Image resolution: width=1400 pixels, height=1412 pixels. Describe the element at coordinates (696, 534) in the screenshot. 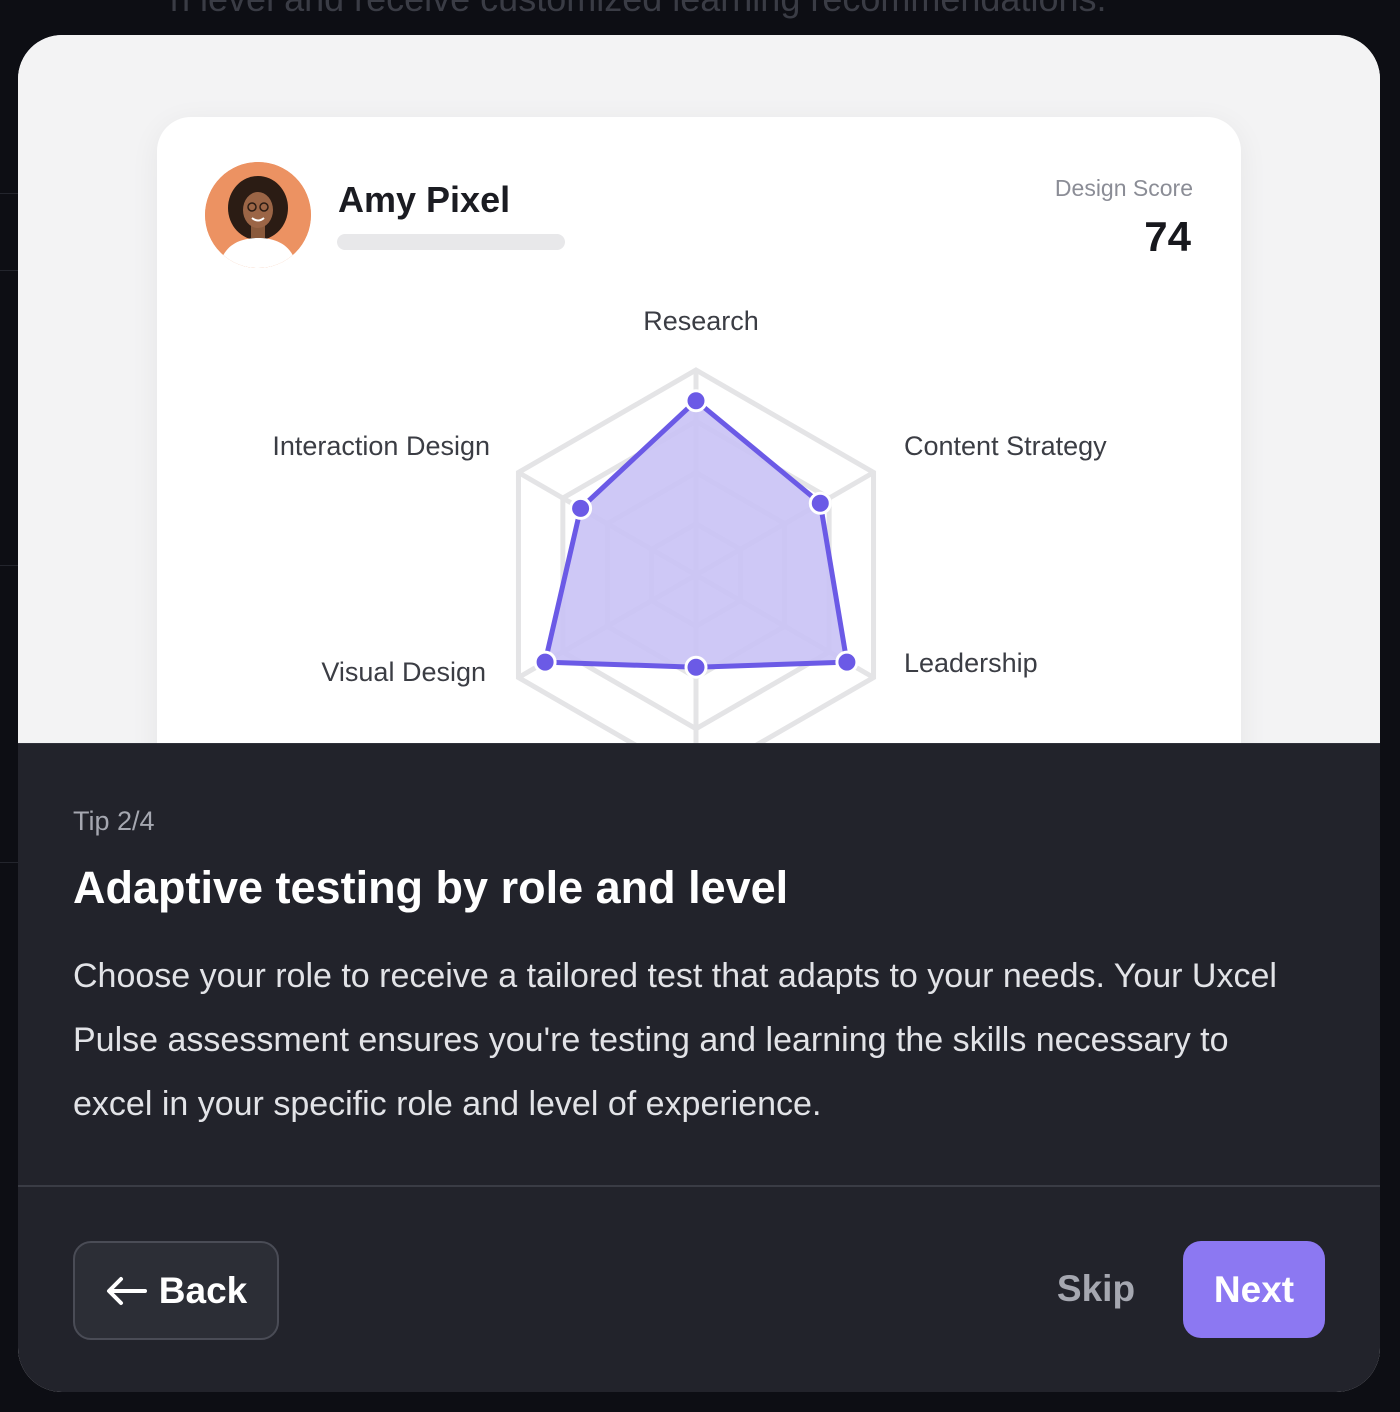

I see `radar-series-area` at that location.